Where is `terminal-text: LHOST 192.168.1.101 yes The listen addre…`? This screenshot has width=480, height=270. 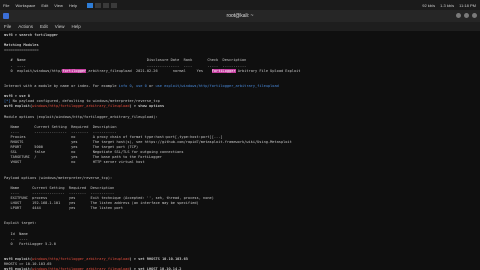 terminal-text: LHOST 192.168.1.101 yes The listen addre… is located at coordinates (101, 203).